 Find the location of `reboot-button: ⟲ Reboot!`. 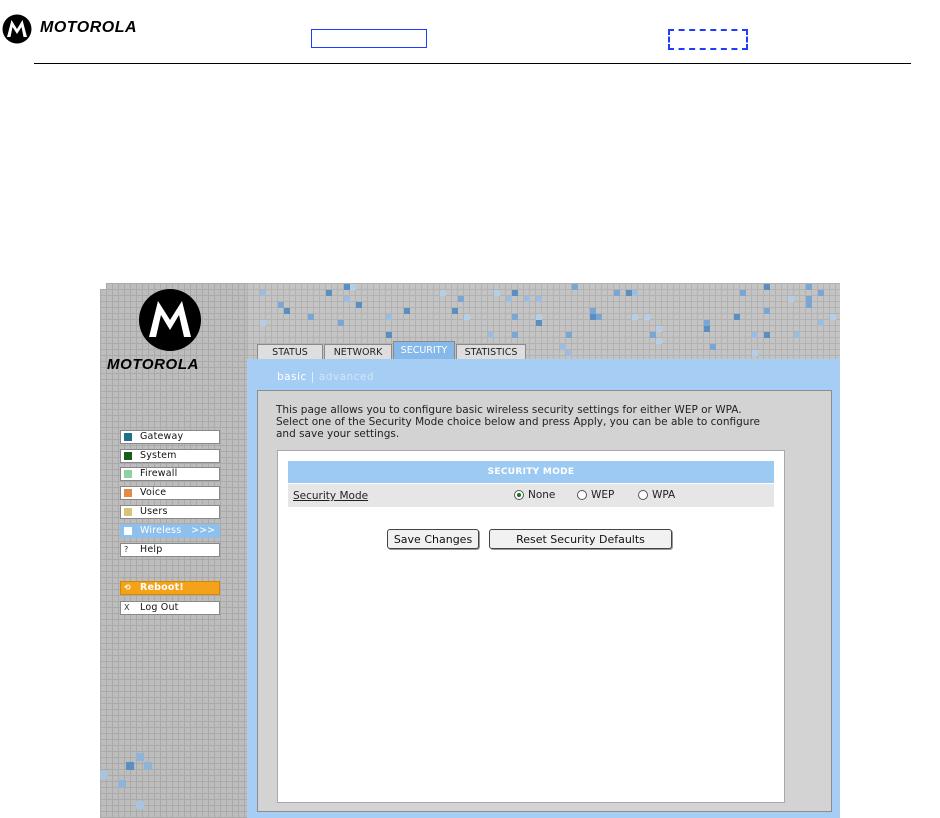

reboot-button: ⟲ Reboot! is located at coordinates (170, 588).